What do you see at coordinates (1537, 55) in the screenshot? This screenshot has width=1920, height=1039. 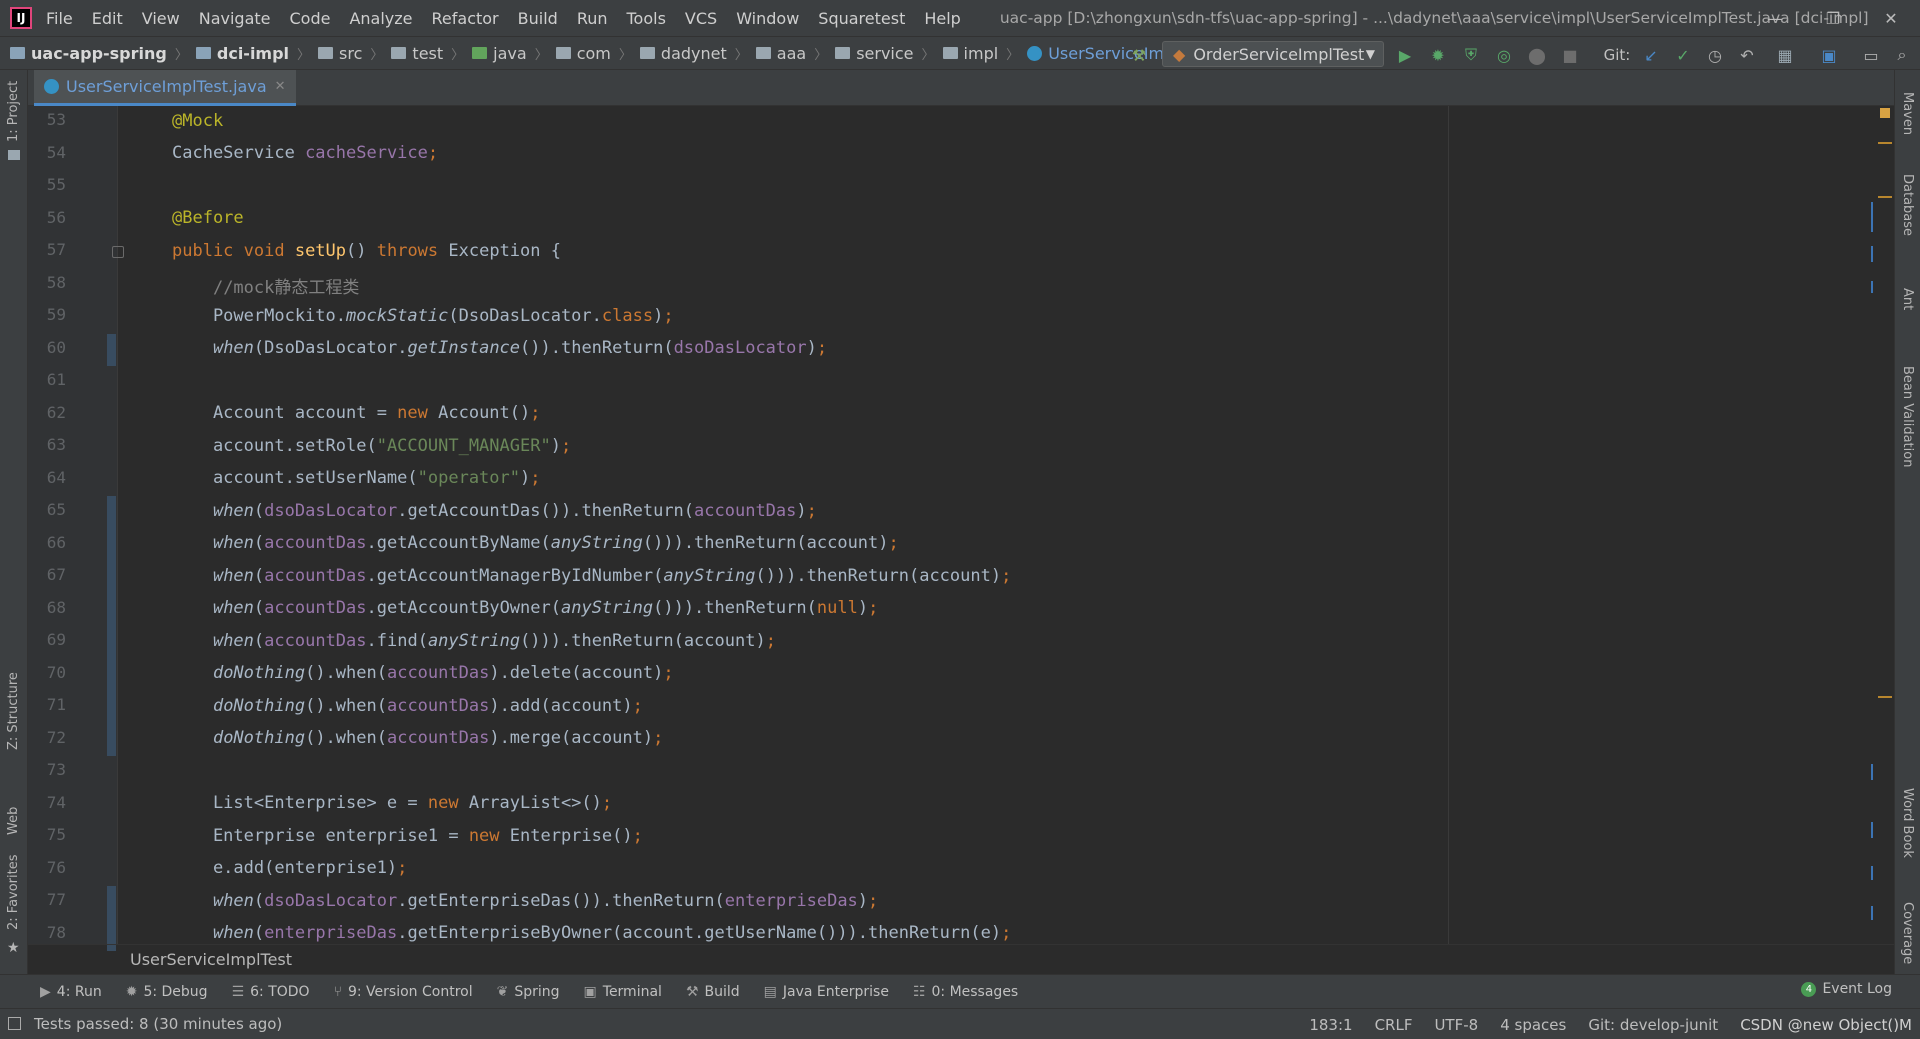 I see `attach-icon: ⬤` at bounding box center [1537, 55].